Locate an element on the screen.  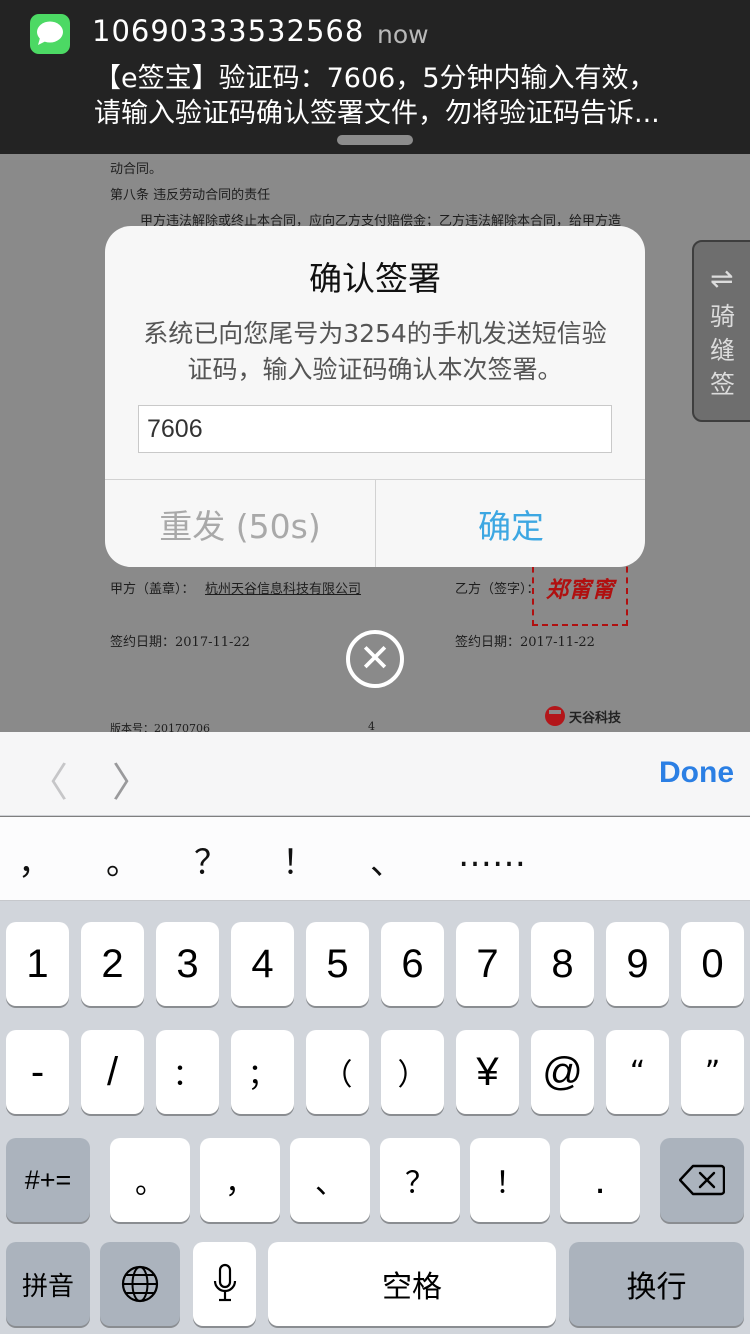
key: . is located at coordinates (600, 1180).